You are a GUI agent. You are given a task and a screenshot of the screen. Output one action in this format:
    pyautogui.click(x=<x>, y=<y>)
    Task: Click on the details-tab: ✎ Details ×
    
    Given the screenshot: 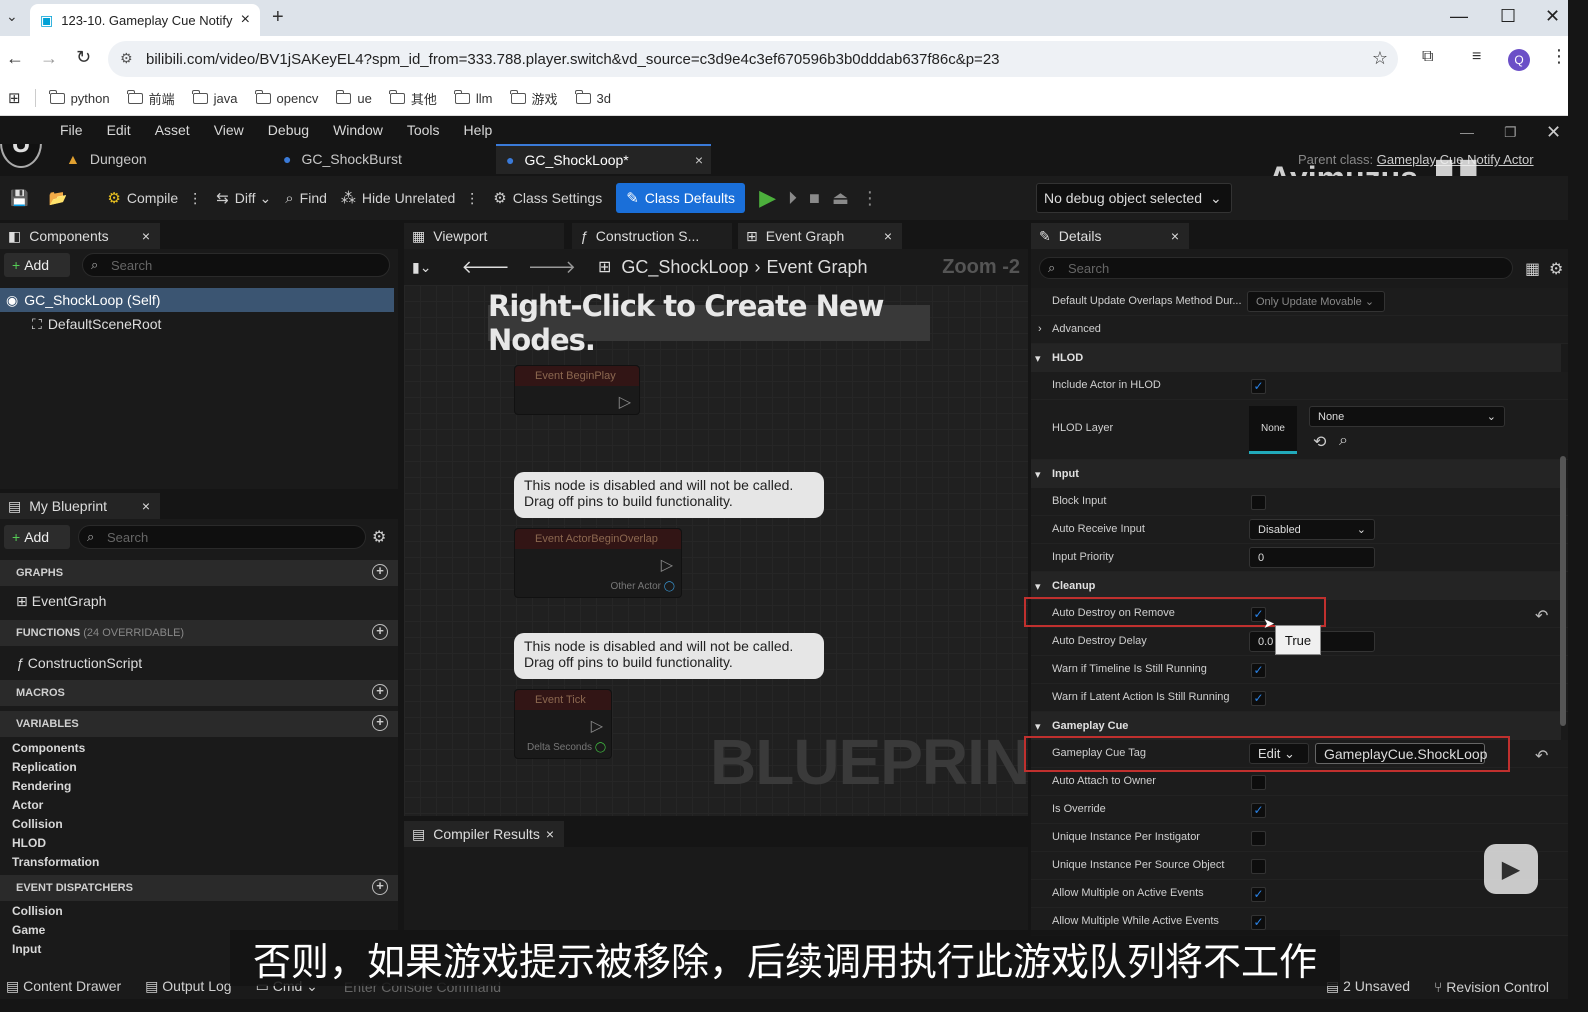 What is the action you would take?
    pyautogui.click(x=1110, y=236)
    